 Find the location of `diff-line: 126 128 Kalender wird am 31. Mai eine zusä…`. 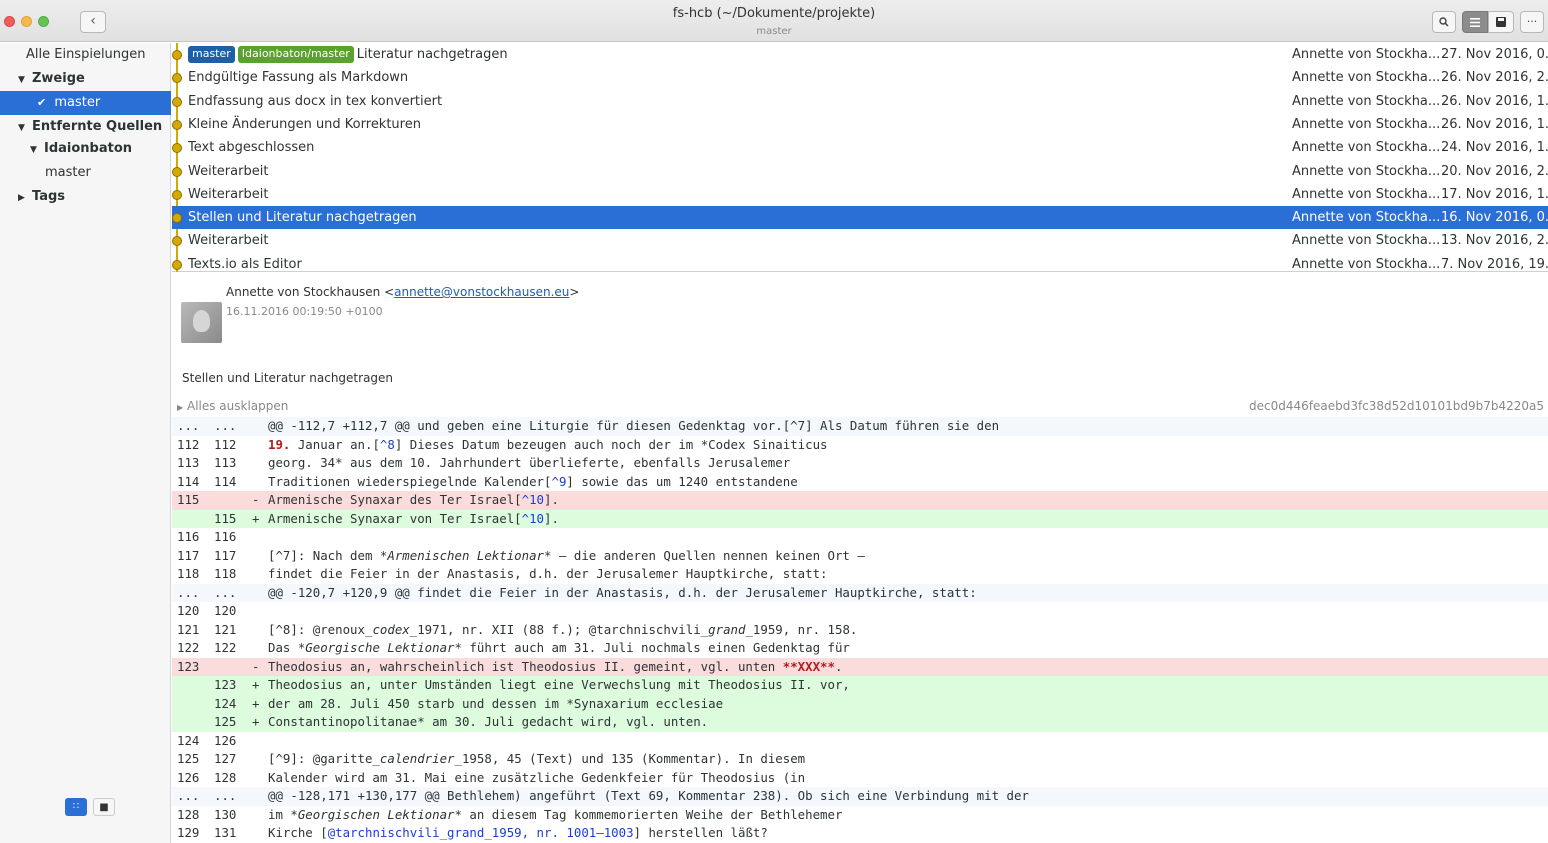

diff-line: 126 128 Kalender wird am 31. Mai eine zusä… is located at coordinates (860, 778).